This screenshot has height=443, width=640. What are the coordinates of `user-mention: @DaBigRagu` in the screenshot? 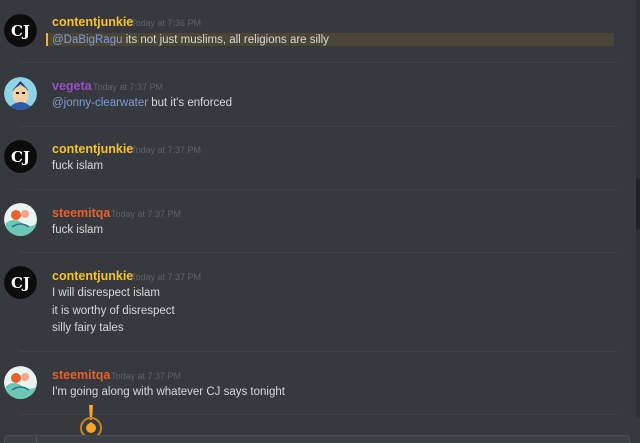 It's located at (87, 40).